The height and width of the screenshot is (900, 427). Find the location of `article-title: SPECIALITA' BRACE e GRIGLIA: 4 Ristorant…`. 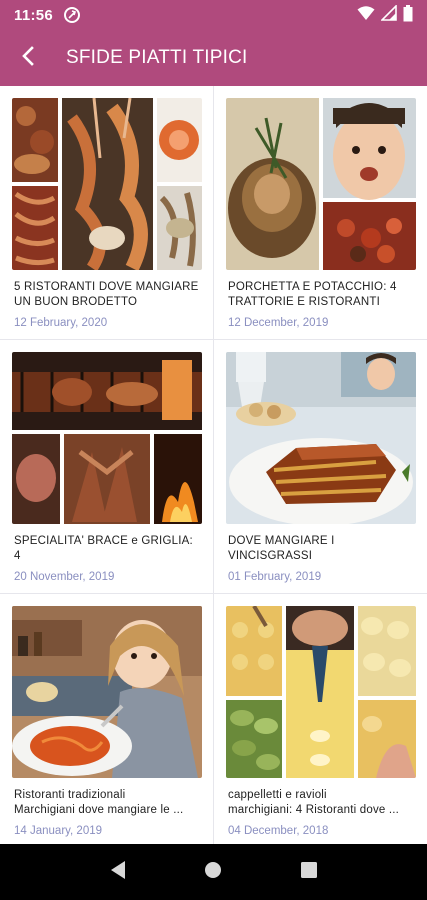

article-title: SPECIALITA' BRACE e GRIGLIA: 4 Ristorant… is located at coordinates (103, 548).